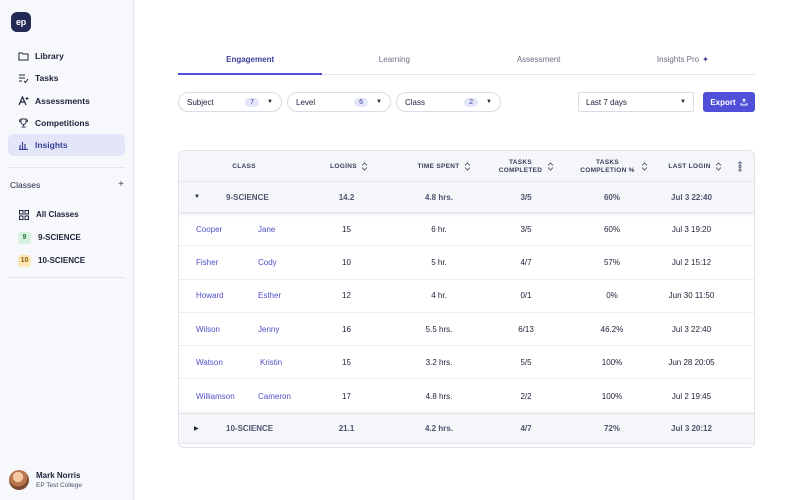  Describe the element at coordinates (66, 78) in the screenshot. I see `sidebar-item-tasks: Tasks` at that location.